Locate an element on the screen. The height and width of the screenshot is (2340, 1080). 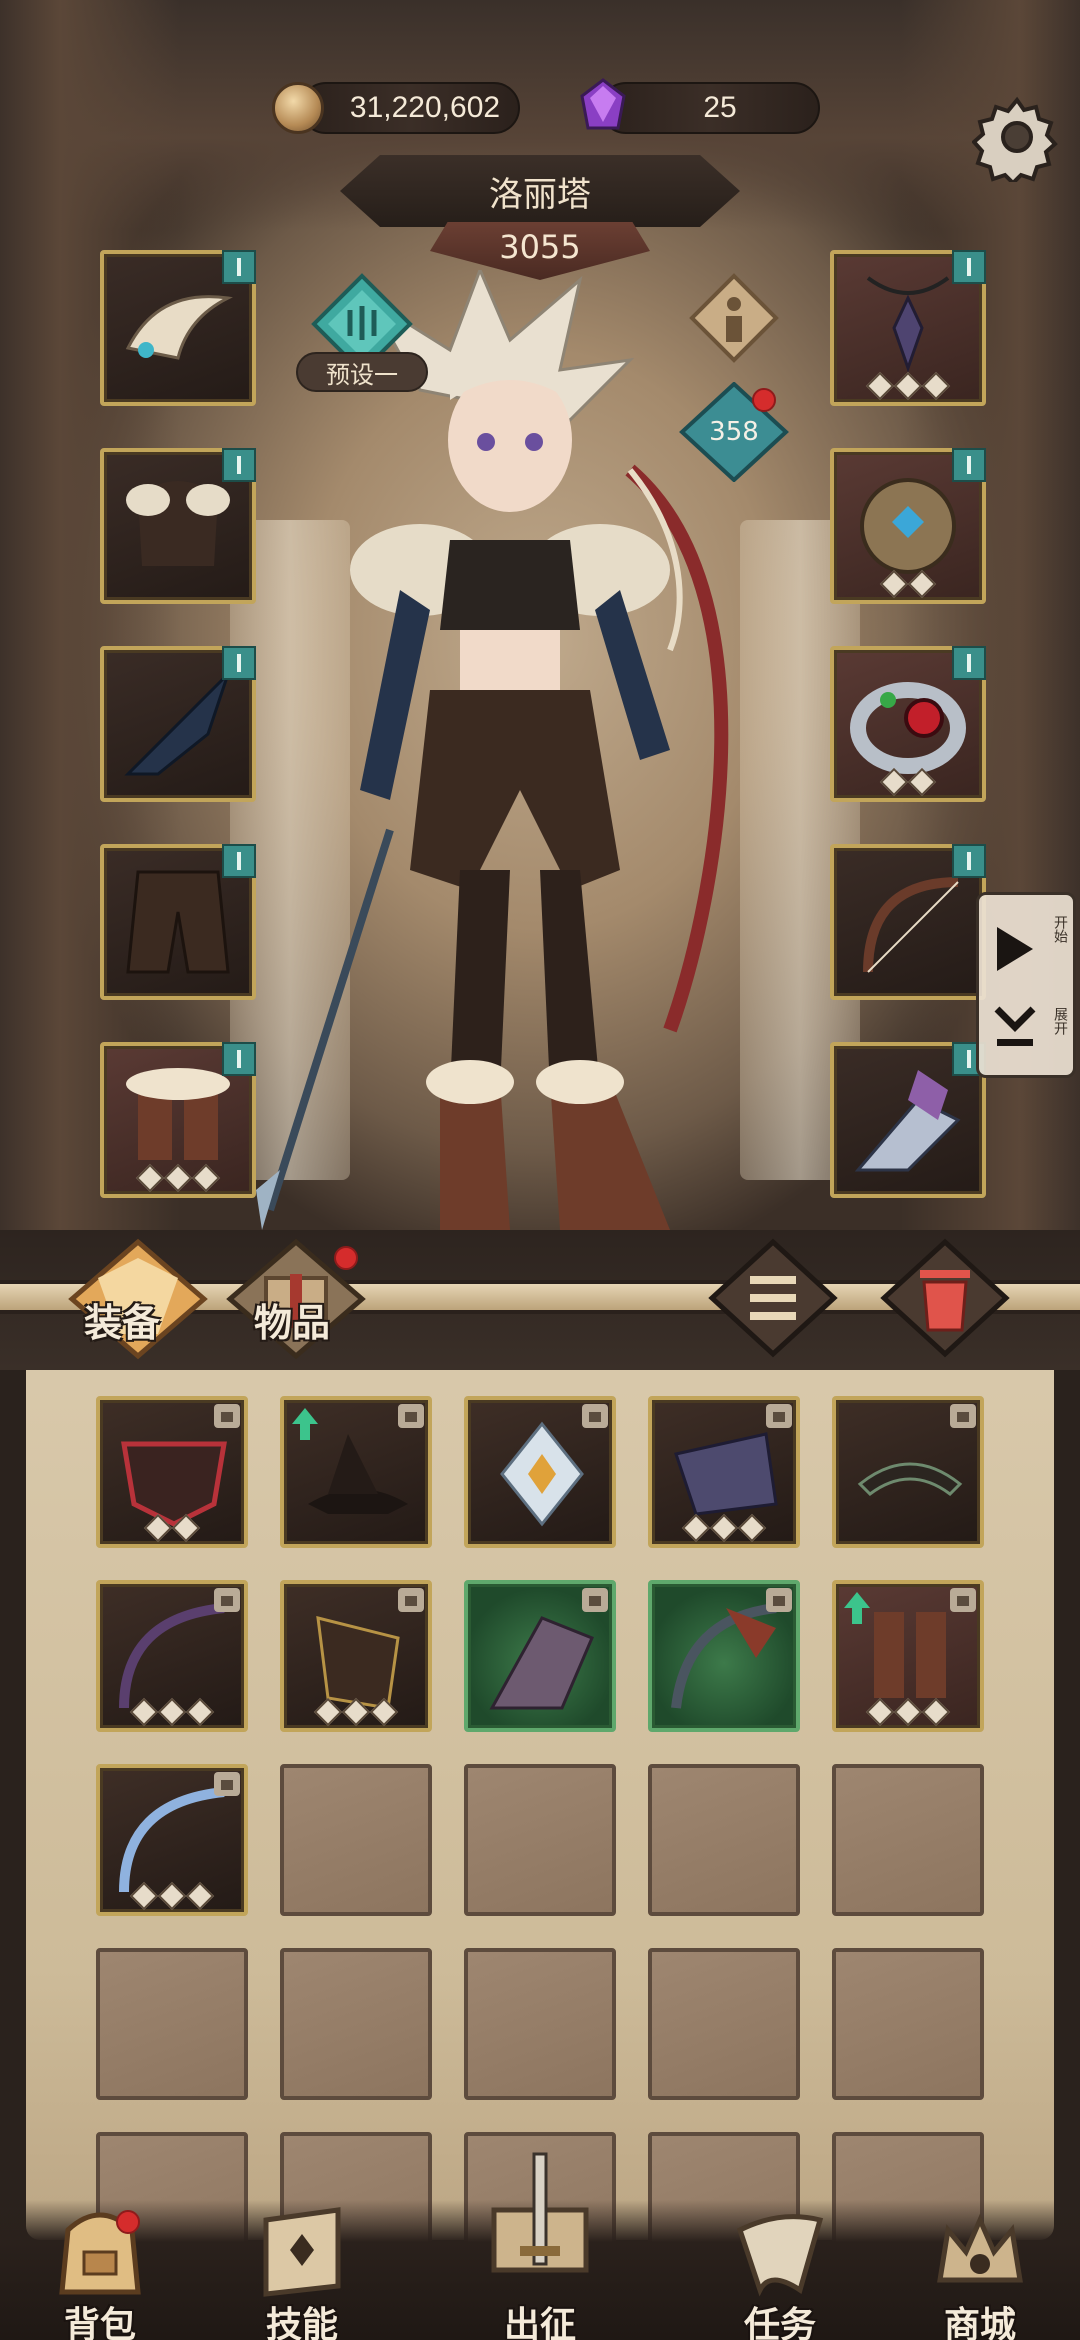
nav-label: 技能 is located at coordinates (301, 2322).